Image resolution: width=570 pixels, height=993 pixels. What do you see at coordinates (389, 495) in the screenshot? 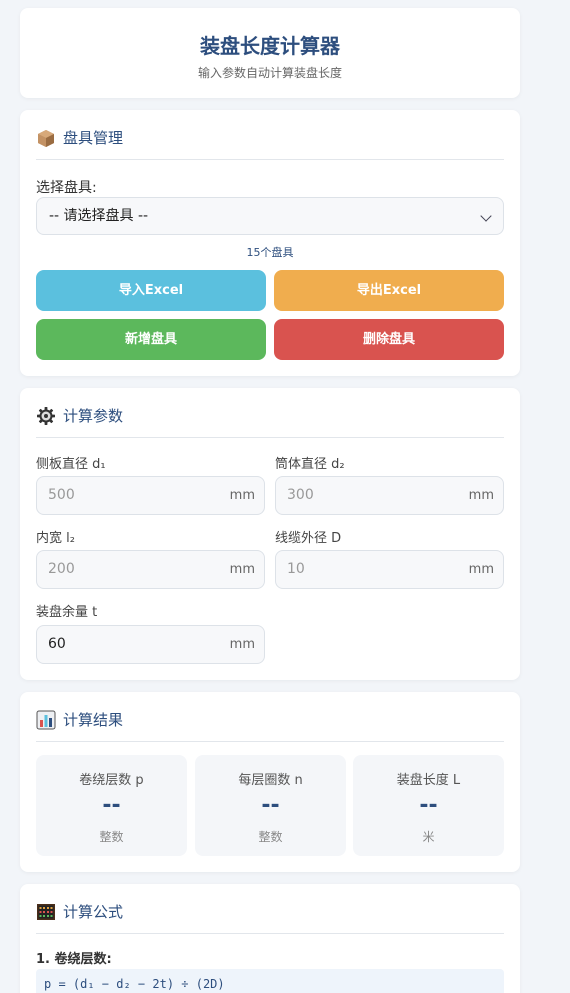
I see `barrel-diameter-input: 300 mm` at bounding box center [389, 495].